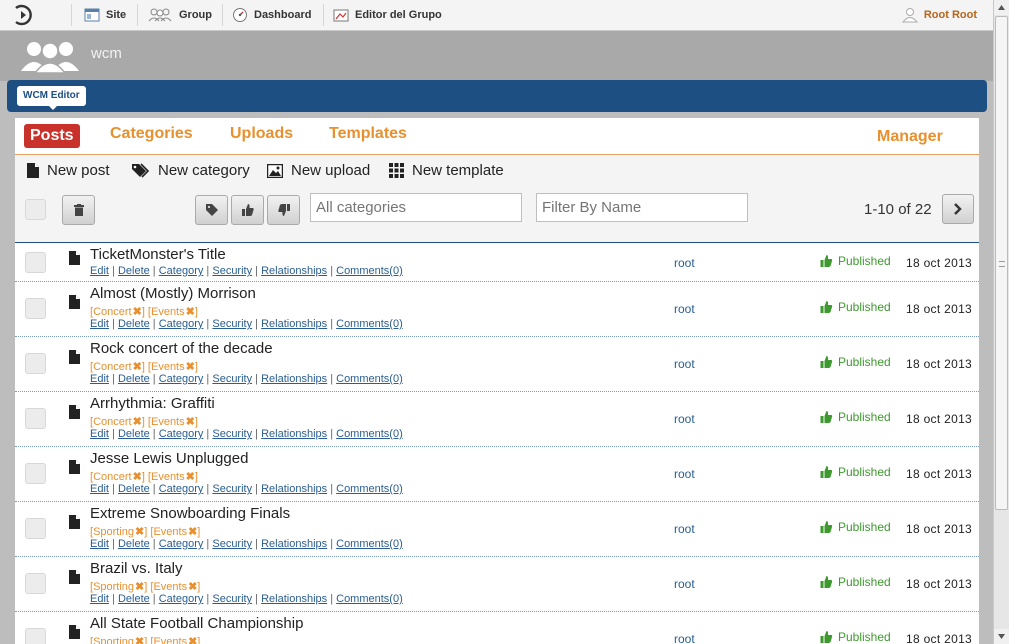  I want to click on scroll-thumb, so click(1001, 263).